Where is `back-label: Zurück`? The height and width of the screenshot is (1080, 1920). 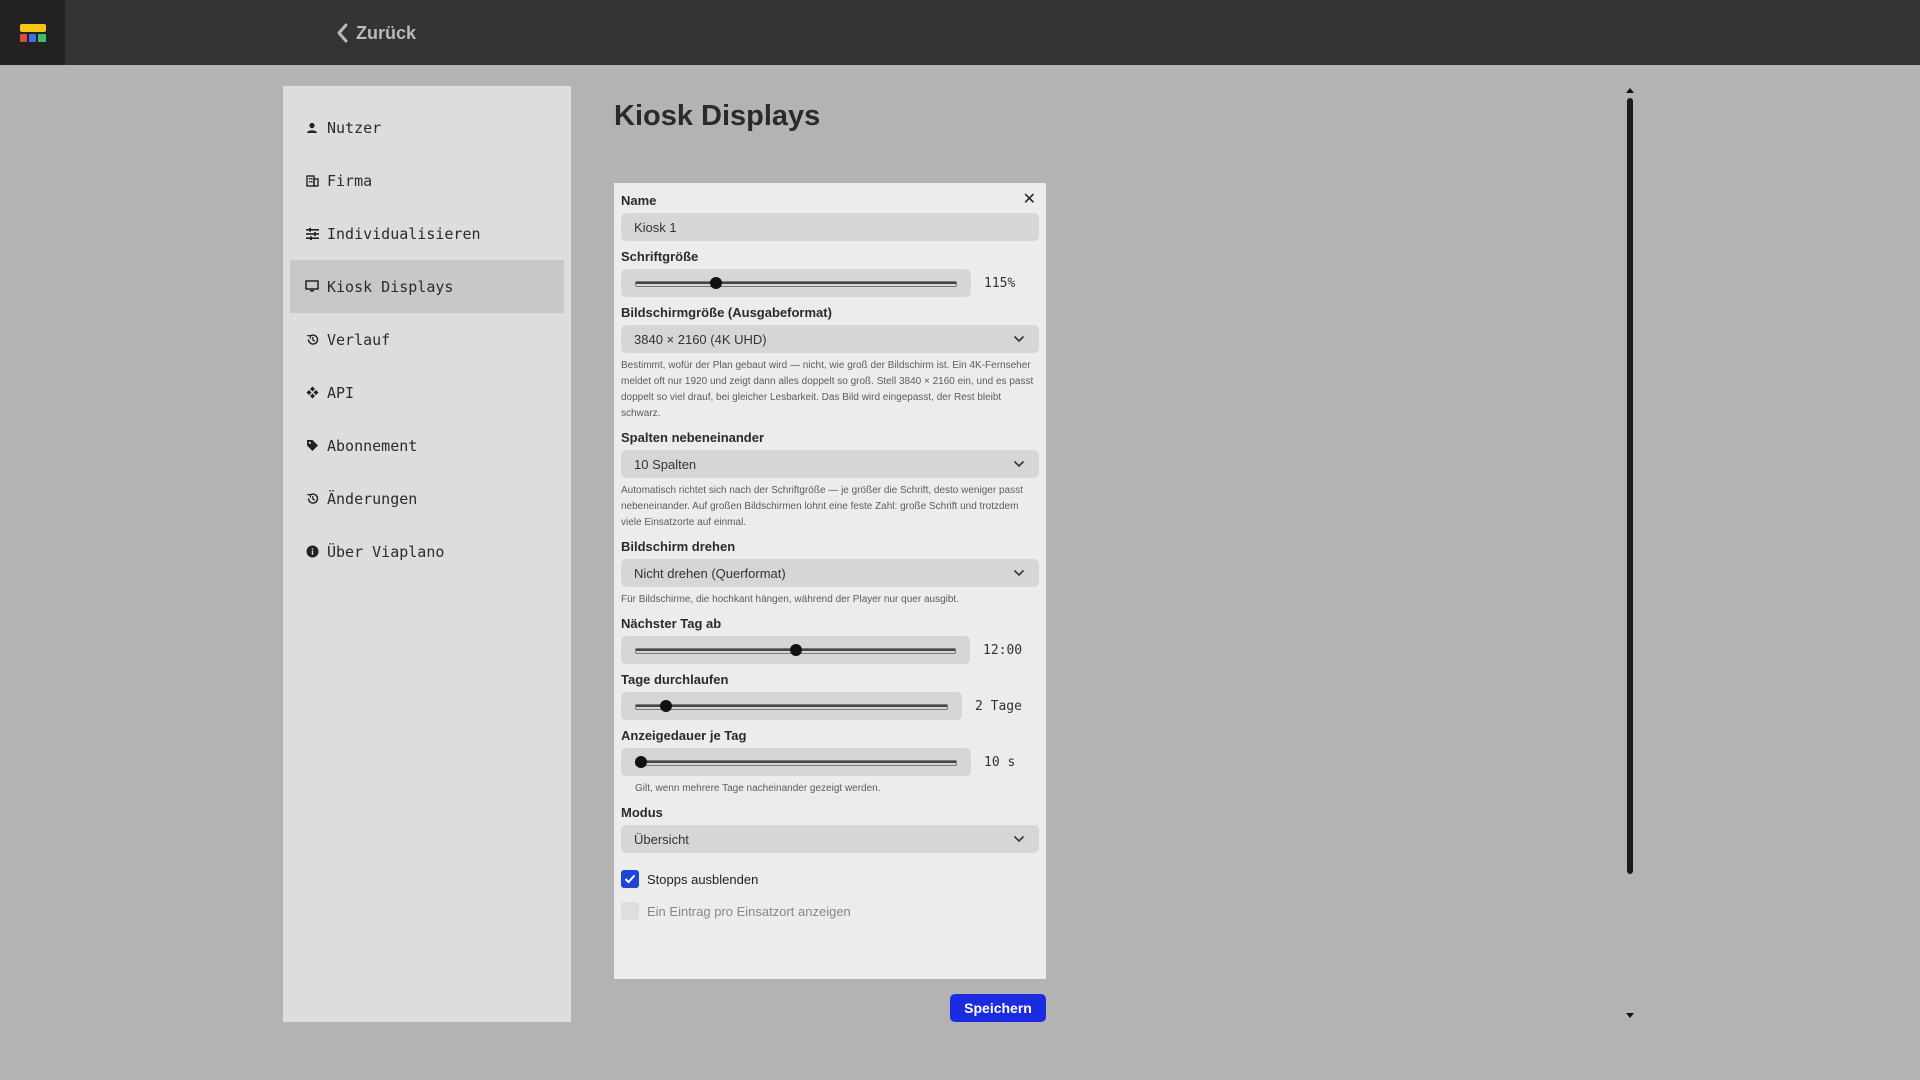 back-label: Zurück is located at coordinates (386, 32).